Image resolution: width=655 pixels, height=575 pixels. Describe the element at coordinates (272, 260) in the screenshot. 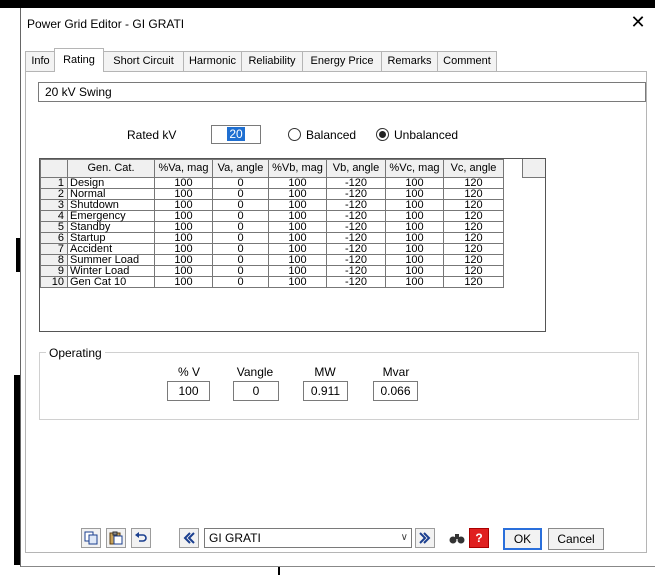

I see `table-row: 8 Summer Load 100 0 100 -120 100 120` at that location.